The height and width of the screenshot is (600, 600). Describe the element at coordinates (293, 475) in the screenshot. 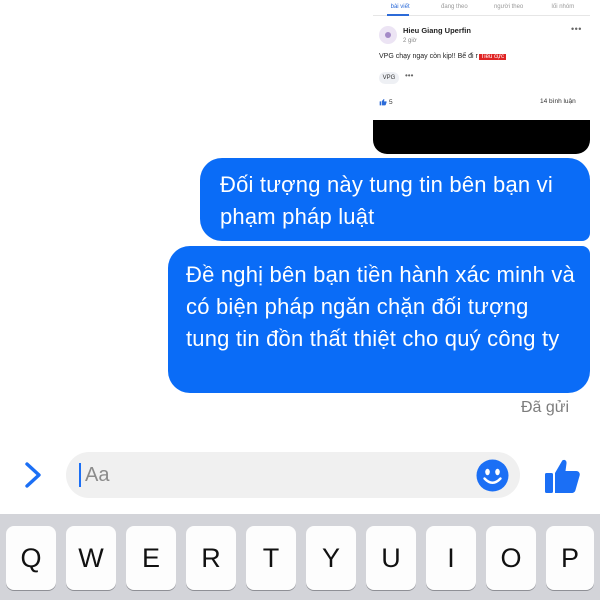

I see `message-input: Aa` at that location.